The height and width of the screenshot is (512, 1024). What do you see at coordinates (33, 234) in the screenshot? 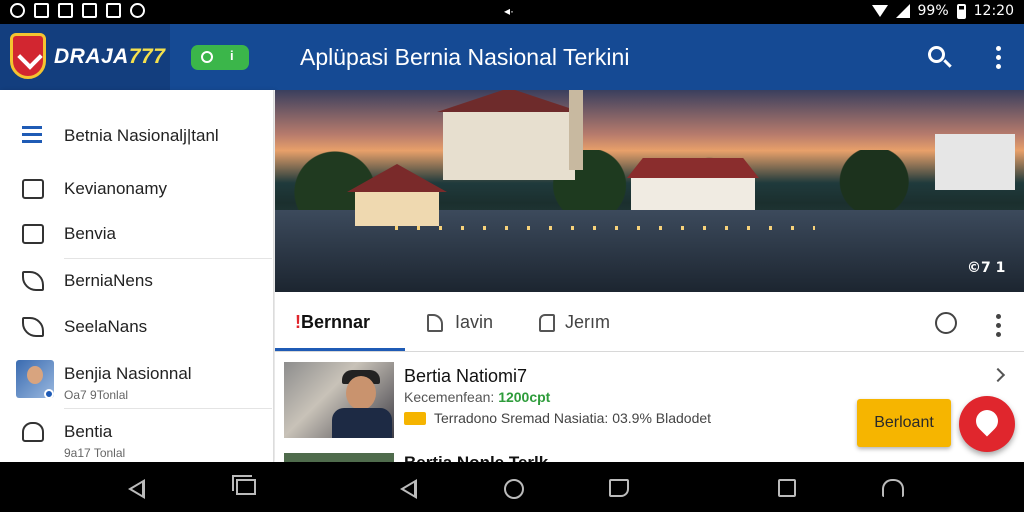
I see `image-icon` at bounding box center [33, 234].